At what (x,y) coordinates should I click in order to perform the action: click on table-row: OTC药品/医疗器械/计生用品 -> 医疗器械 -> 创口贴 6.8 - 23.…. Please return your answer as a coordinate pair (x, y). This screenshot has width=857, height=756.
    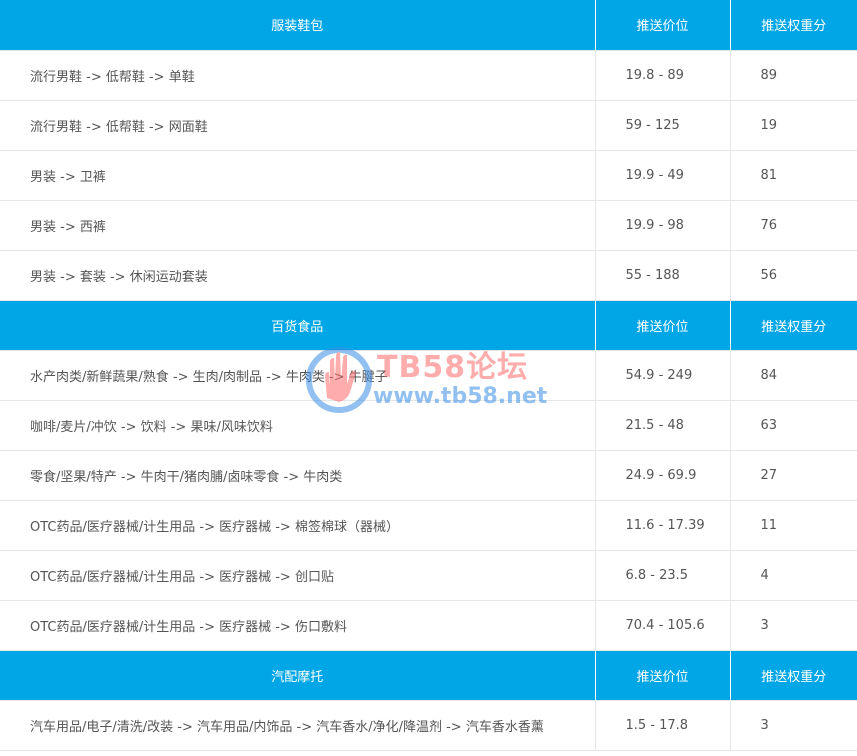
    Looking at the image, I should click on (428, 575).